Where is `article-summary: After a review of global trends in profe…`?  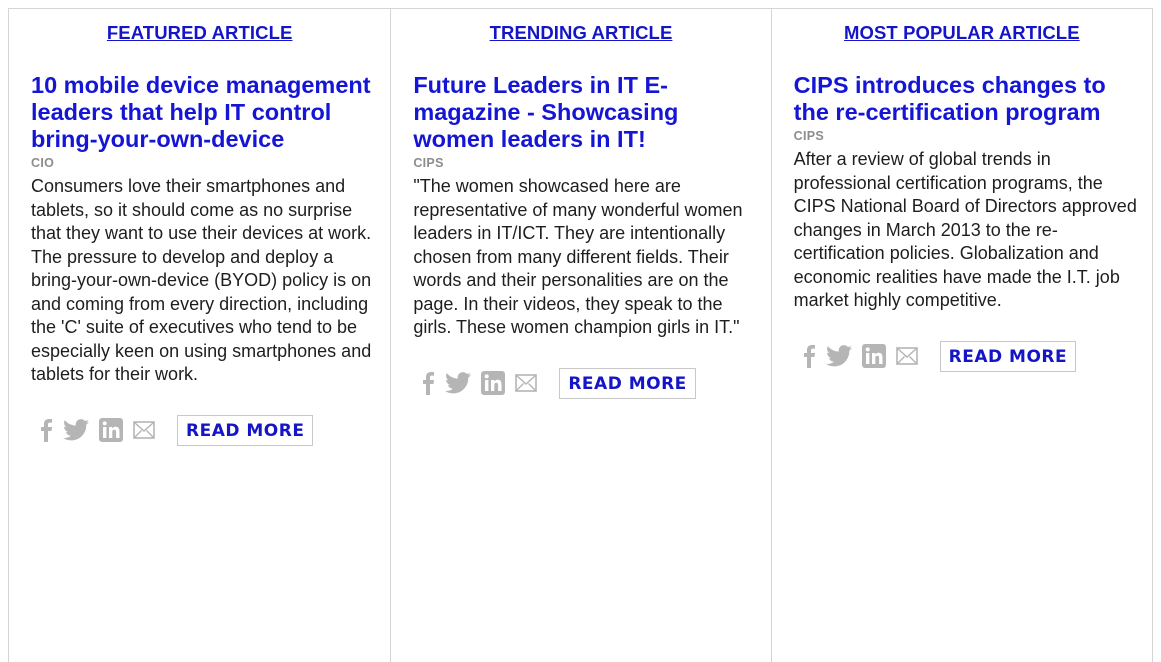
article-summary: After a review of global trends in profe… is located at coordinates (965, 229).